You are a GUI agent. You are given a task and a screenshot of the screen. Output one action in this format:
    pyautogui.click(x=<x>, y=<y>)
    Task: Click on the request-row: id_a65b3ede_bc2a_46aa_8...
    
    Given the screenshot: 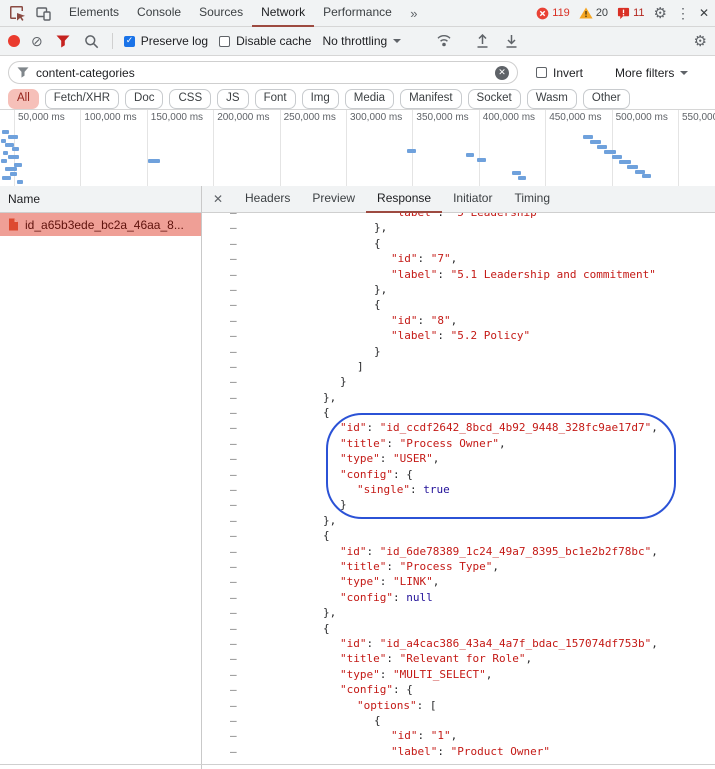 What is the action you would take?
    pyautogui.click(x=100, y=224)
    